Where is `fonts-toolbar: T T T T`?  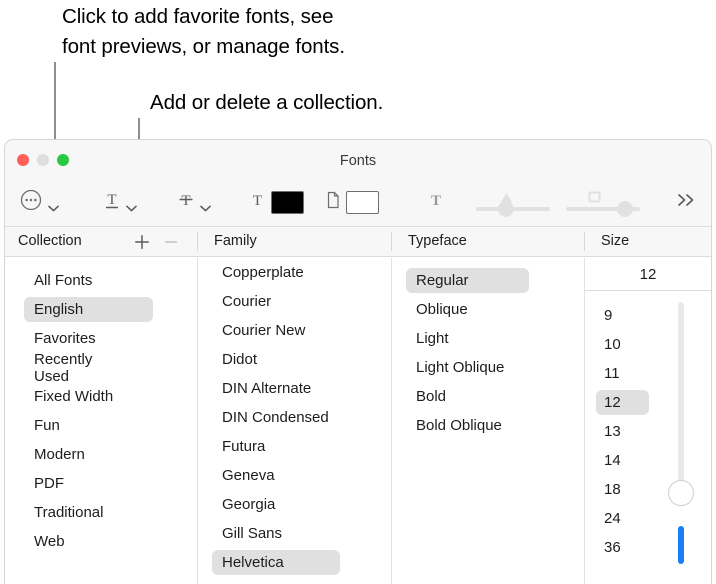
fonts-toolbar: T T T T is located at coordinates (358, 202).